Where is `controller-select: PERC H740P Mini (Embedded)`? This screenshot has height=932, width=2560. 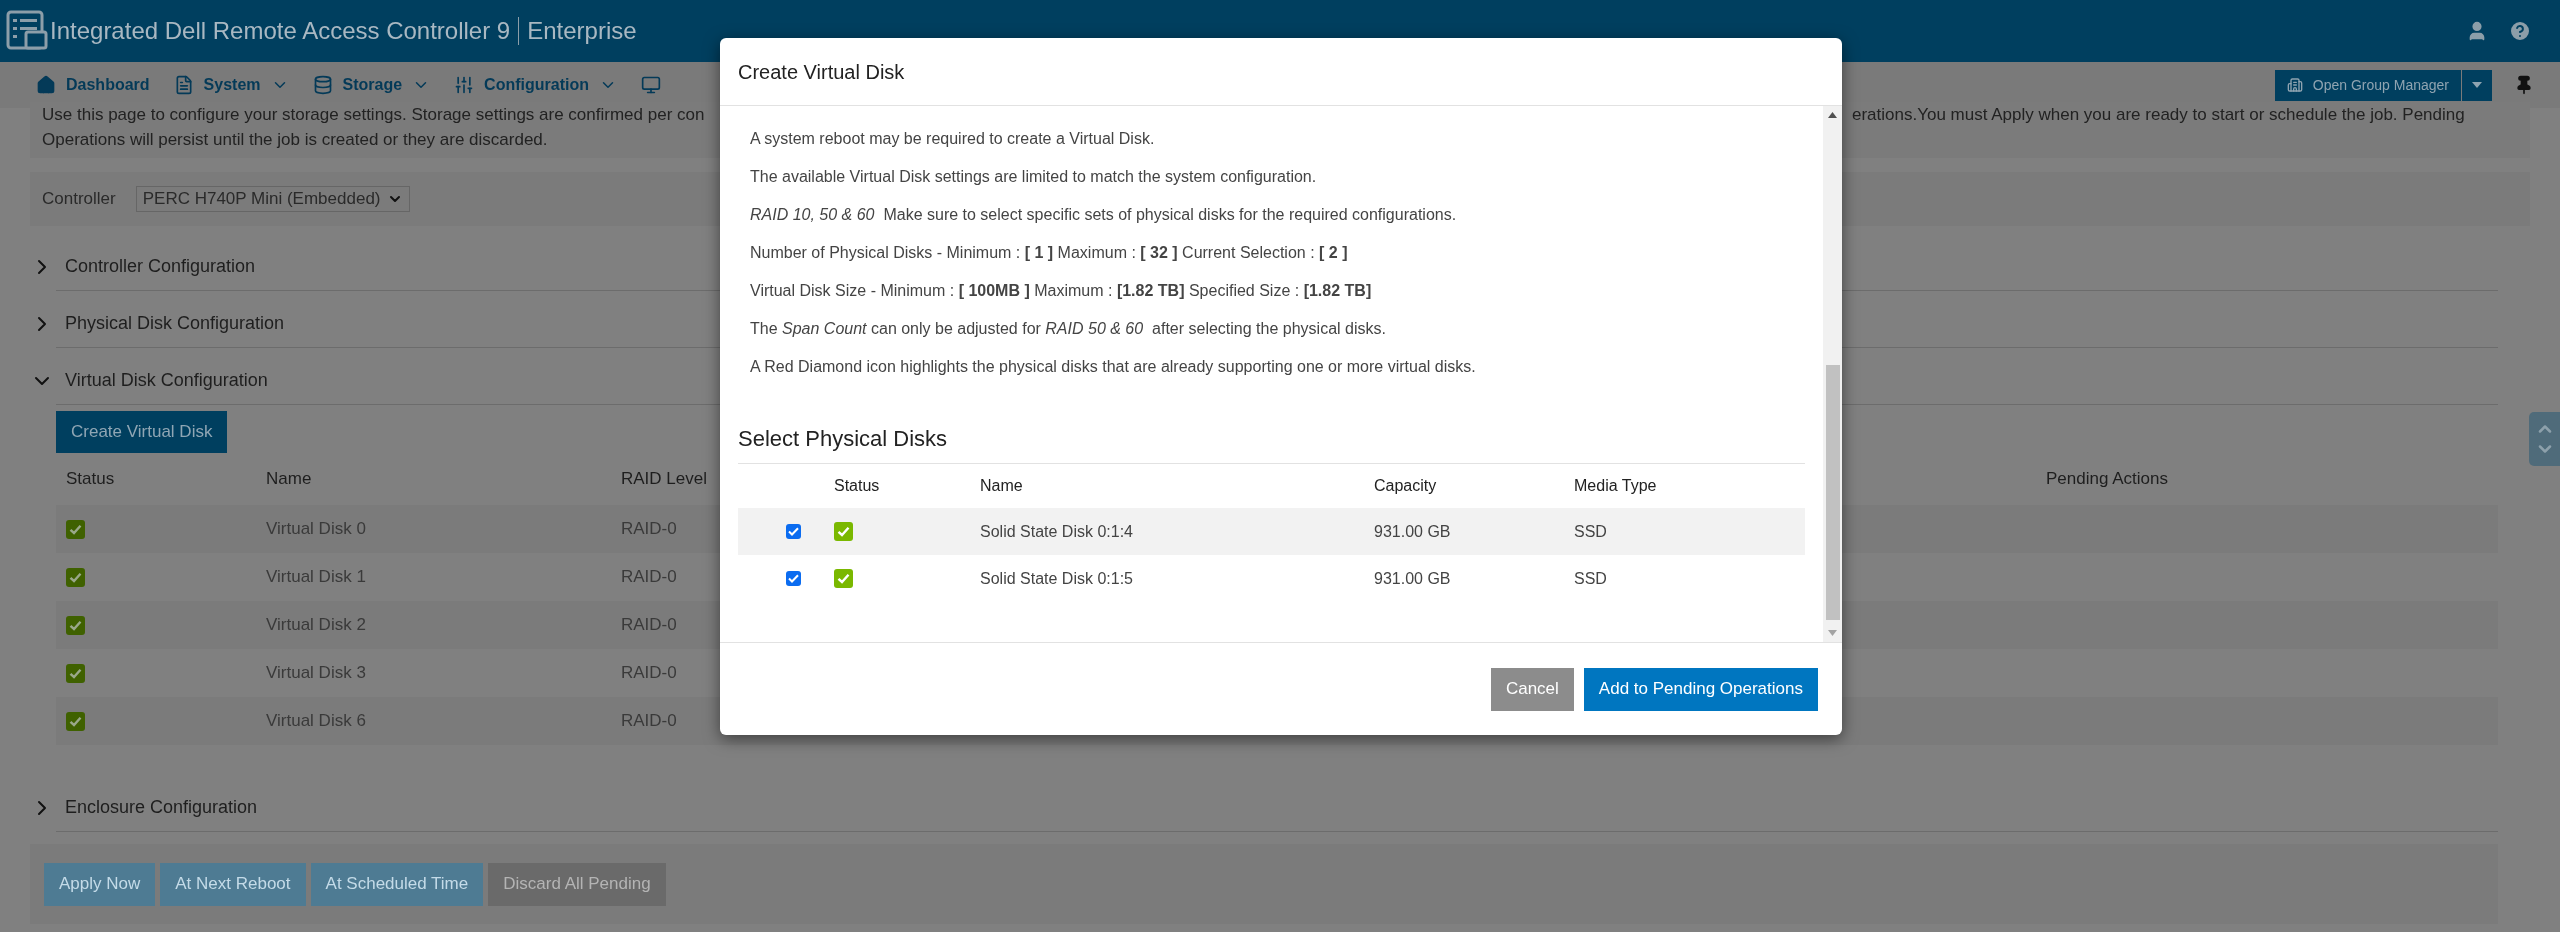 controller-select: PERC H740P Mini (Embedded) is located at coordinates (272, 199).